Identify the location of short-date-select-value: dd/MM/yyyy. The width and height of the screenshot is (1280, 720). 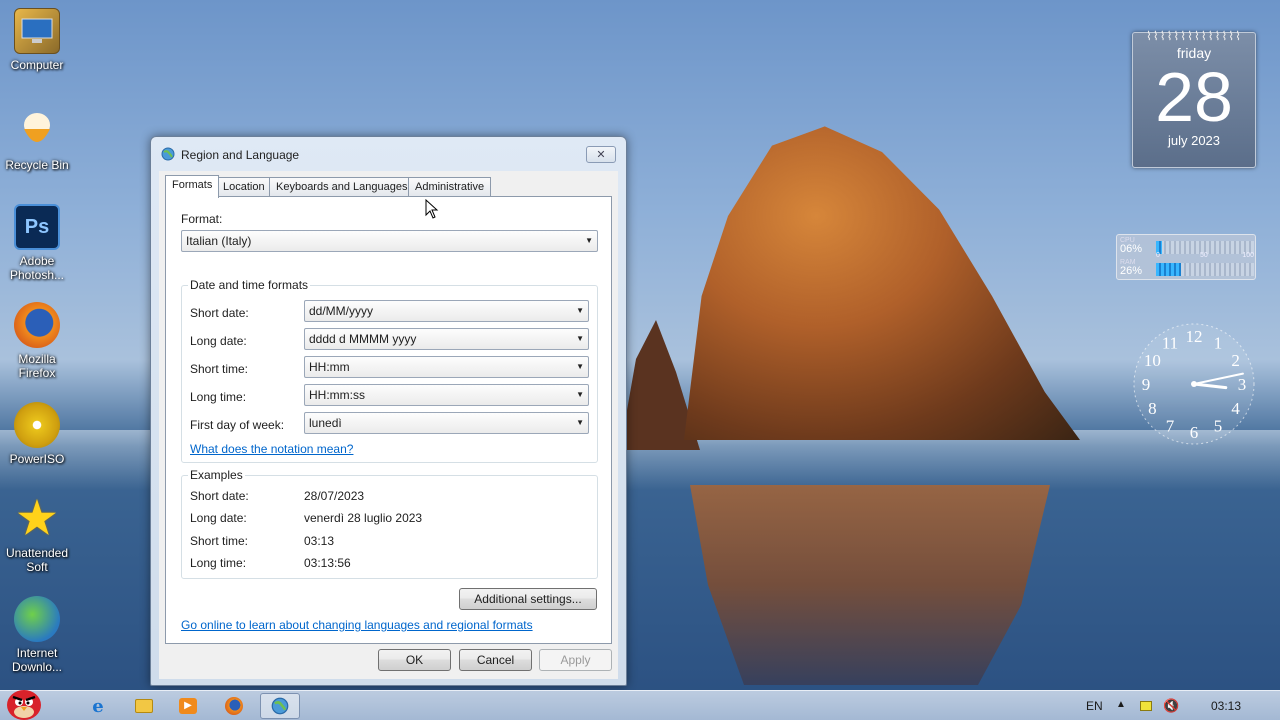
(341, 311).